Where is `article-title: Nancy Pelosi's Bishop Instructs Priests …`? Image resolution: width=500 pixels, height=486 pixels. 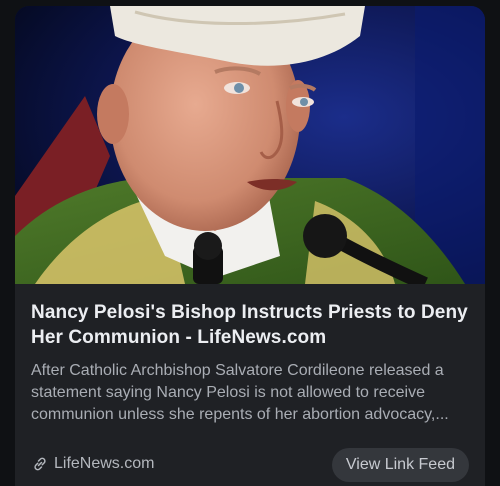 article-title: Nancy Pelosi's Bishop Instructs Priests … is located at coordinates (251, 325).